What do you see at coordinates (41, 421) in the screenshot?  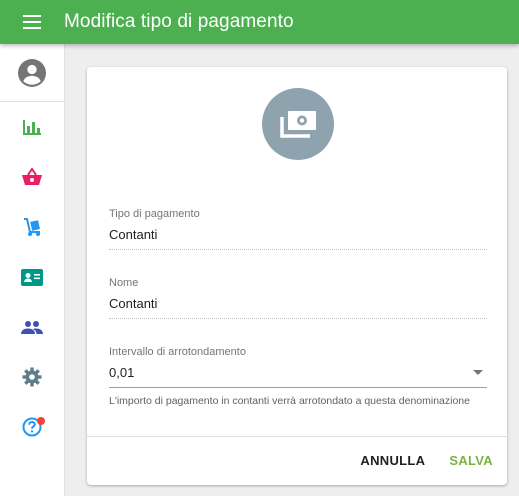 I see `notification-badge` at bounding box center [41, 421].